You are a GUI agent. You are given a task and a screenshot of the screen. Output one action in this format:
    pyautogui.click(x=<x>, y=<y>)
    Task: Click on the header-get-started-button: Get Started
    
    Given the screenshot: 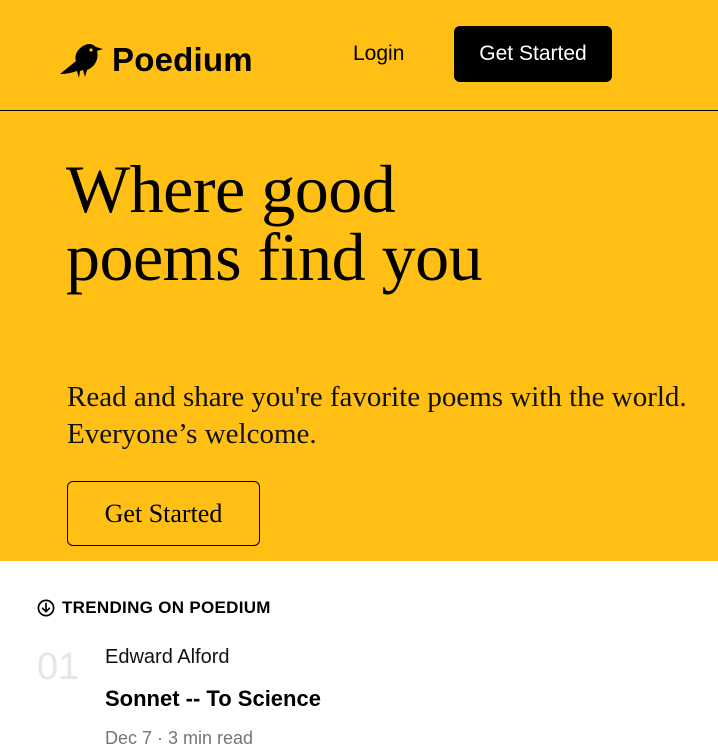 What is the action you would take?
    pyautogui.click(x=533, y=54)
    